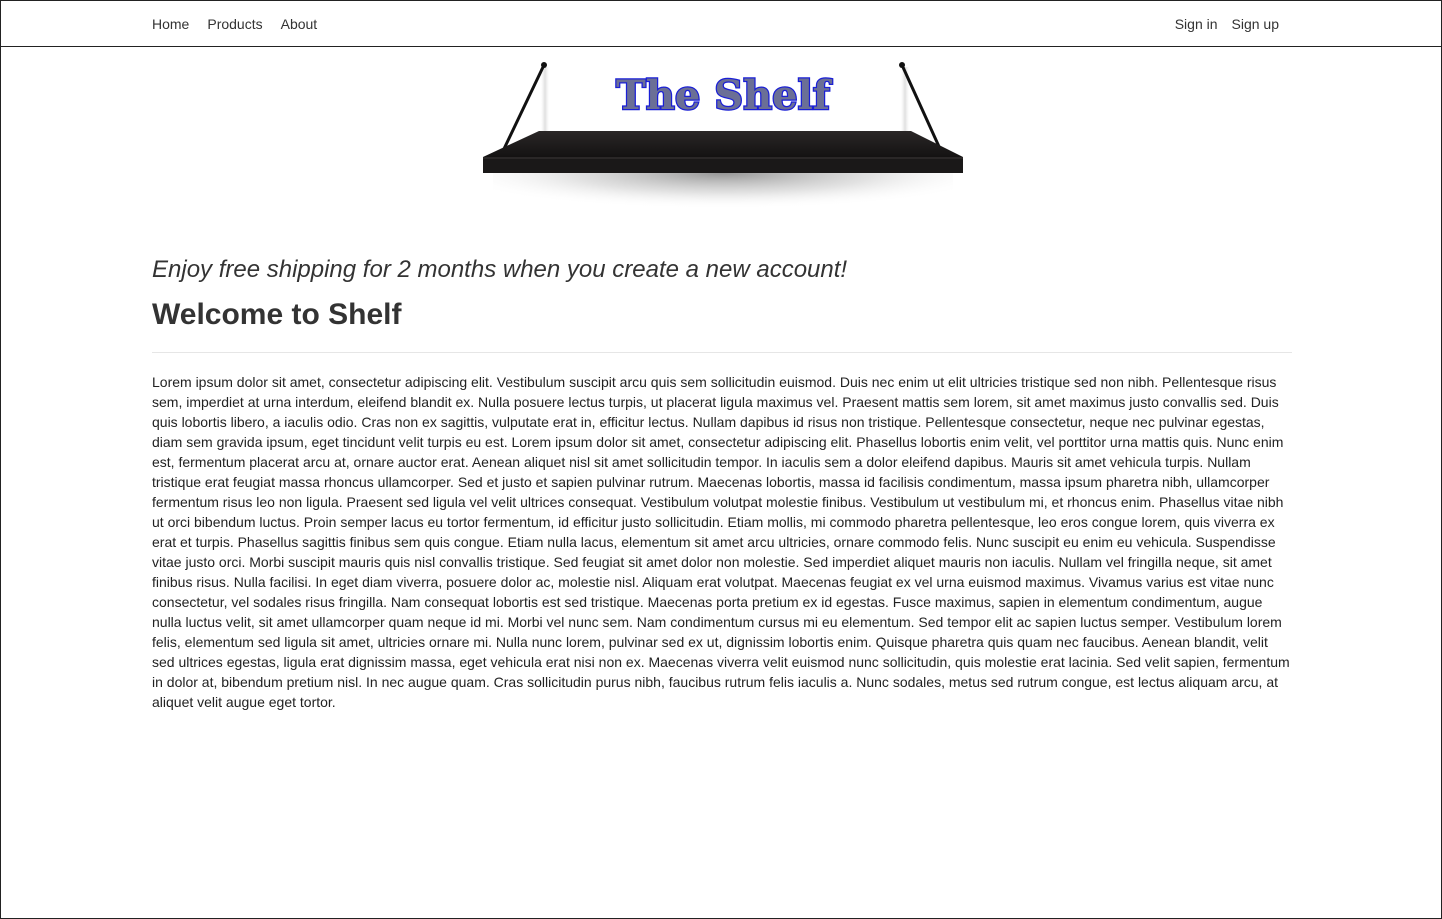 The width and height of the screenshot is (1442, 919). I want to click on left-strap-pin, so click(544, 65).